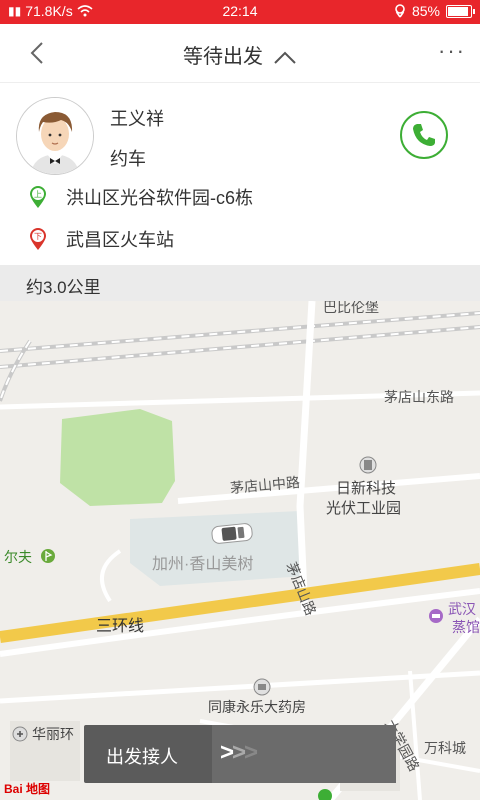 This screenshot has width=480, height=800. I want to click on map-label: 巴比伦堡, so click(351, 308).